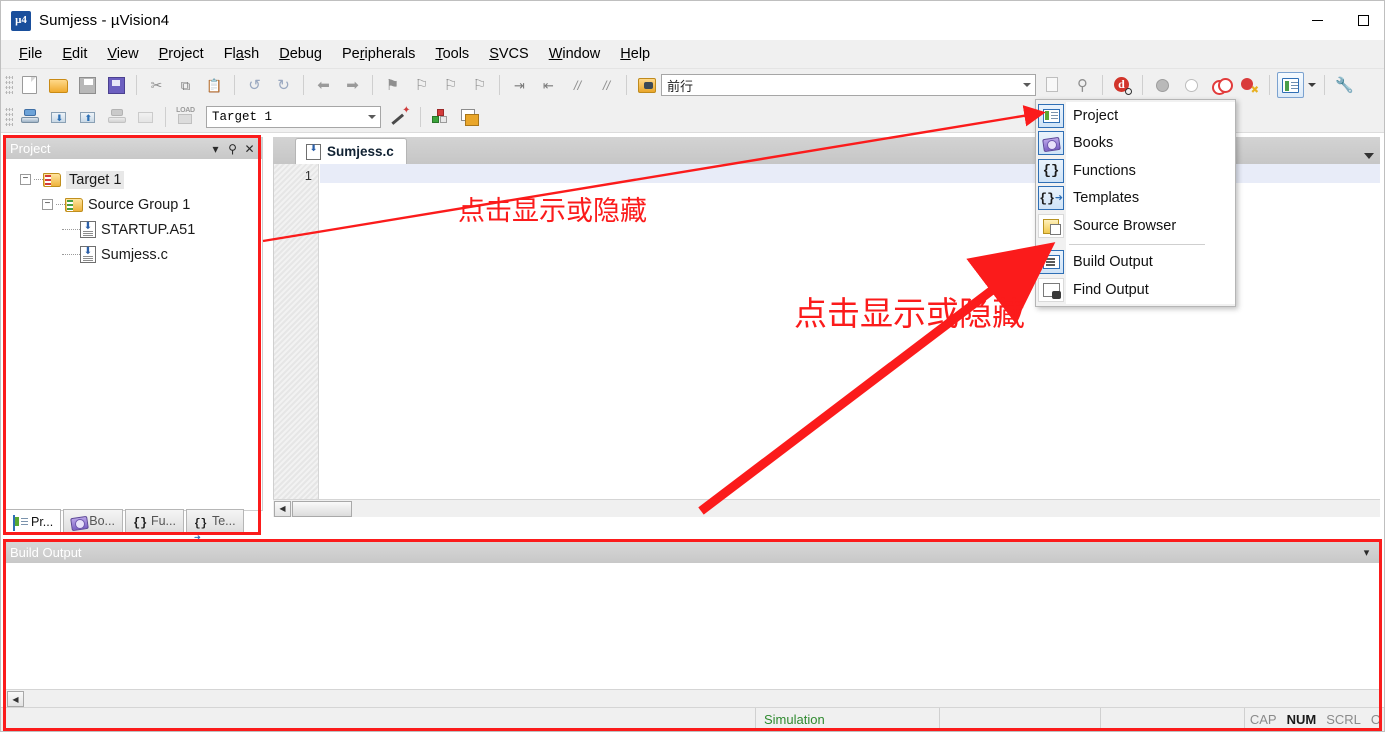  I want to click on maximize-button, so click(1362, 20).